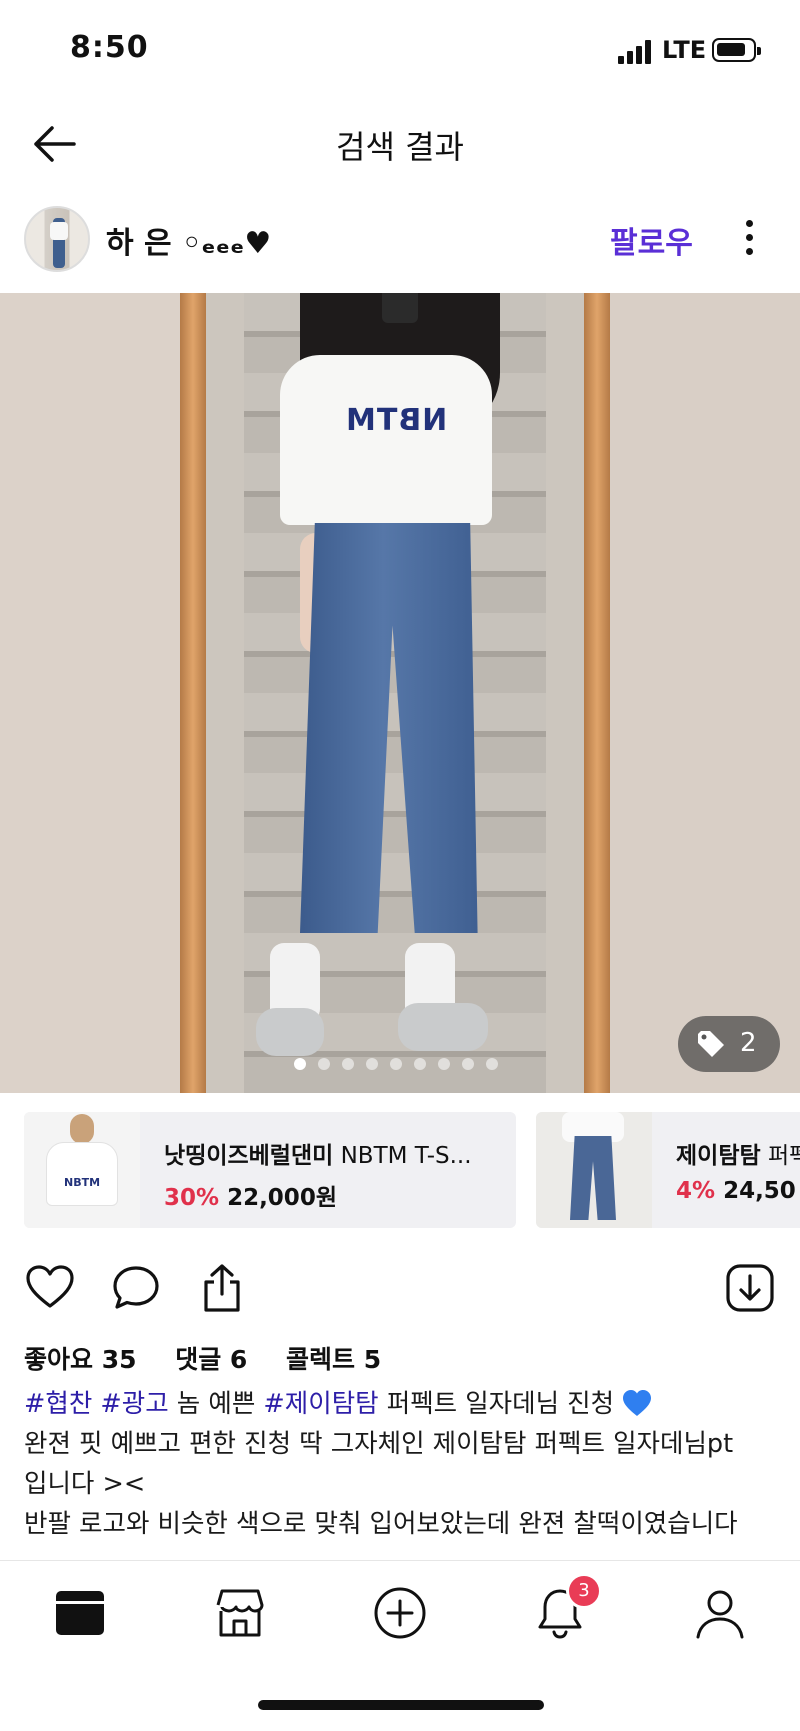  Describe the element at coordinates (401, 1705) in the screenshot. I see `home-indicator` at that location.